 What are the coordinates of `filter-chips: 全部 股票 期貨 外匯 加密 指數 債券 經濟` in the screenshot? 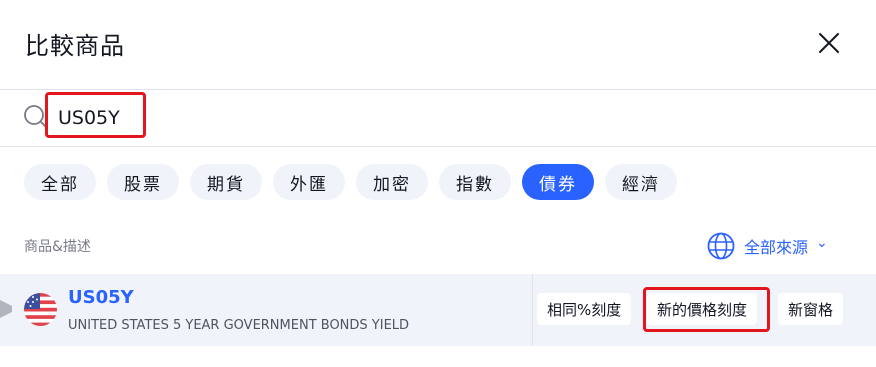 It's located at (350, 182).